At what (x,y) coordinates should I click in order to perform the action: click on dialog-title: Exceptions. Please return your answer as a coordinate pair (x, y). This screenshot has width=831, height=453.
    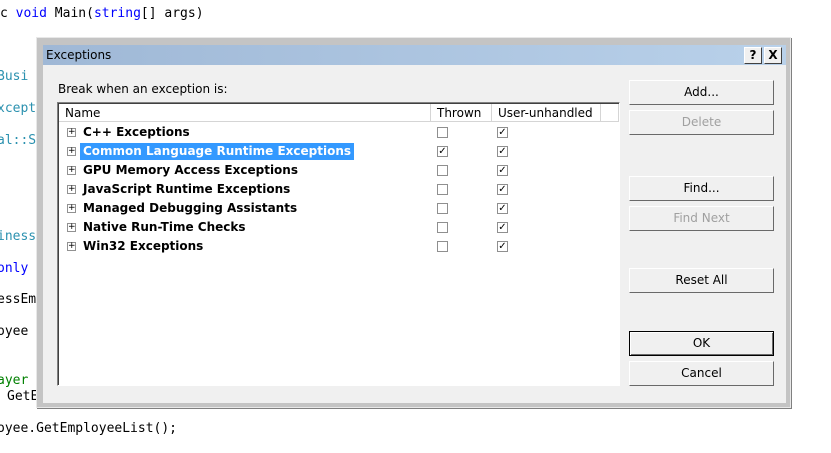
    Looking at the image, I should click on (79, 55).